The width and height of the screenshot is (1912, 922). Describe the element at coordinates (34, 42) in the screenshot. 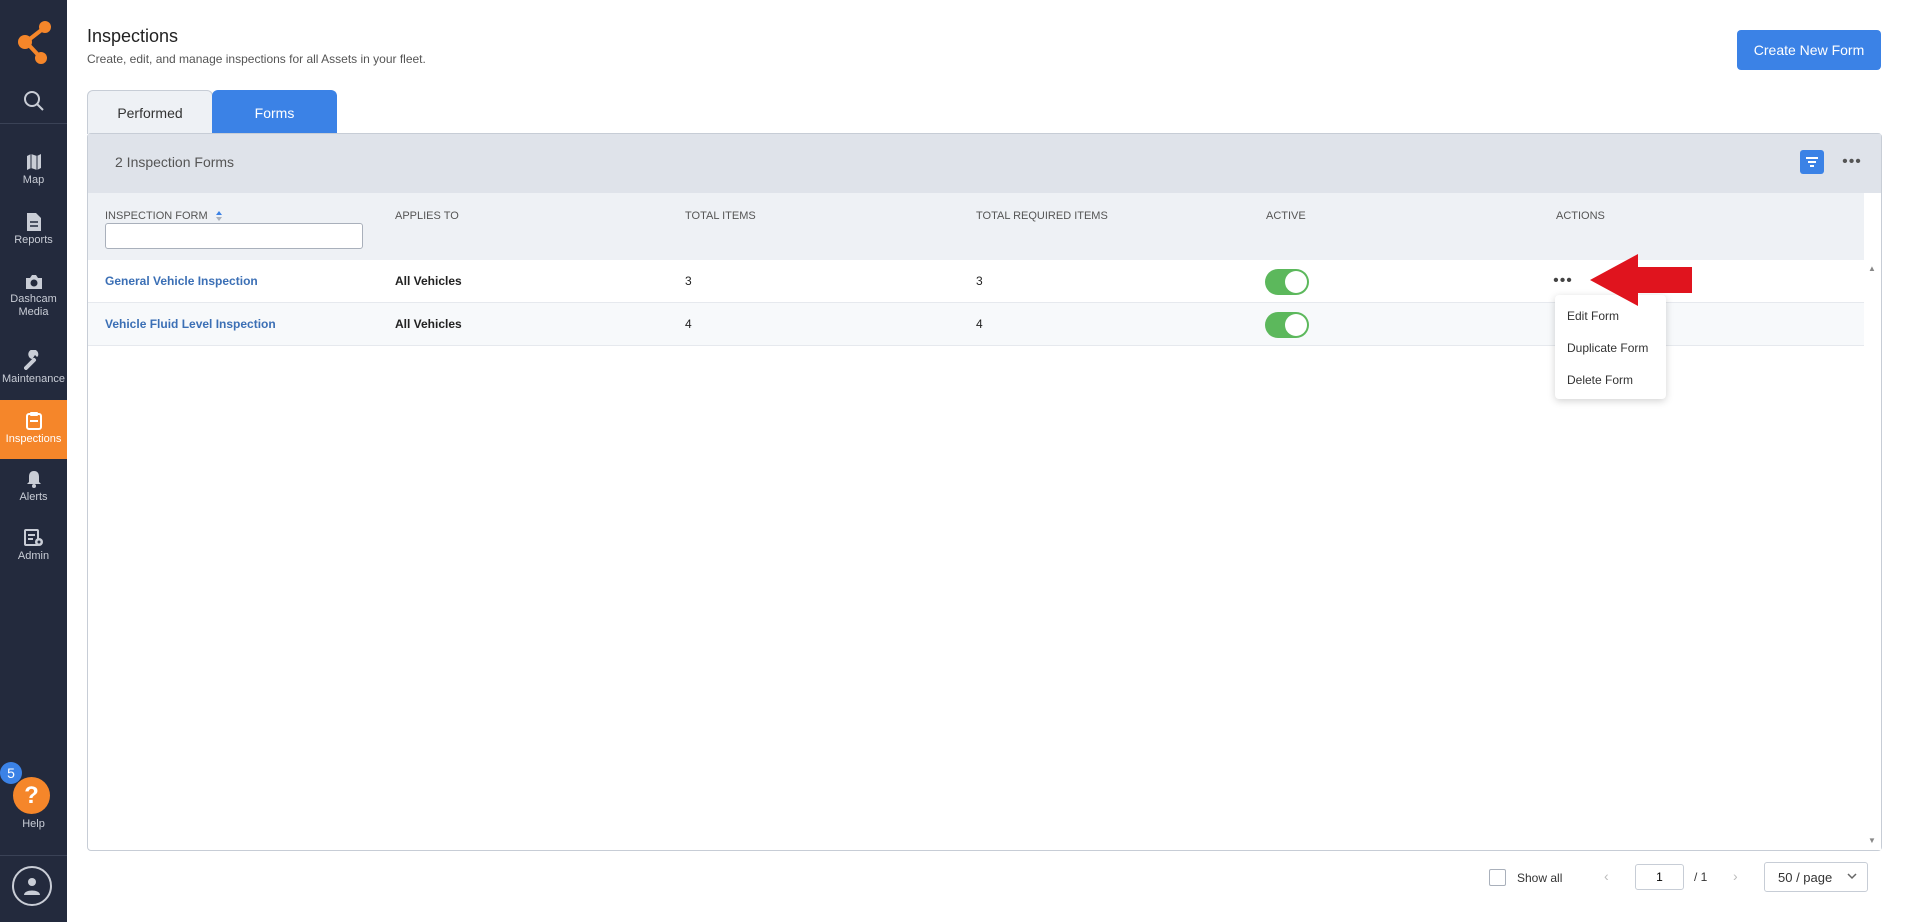

I see `logo-icon` at that location.